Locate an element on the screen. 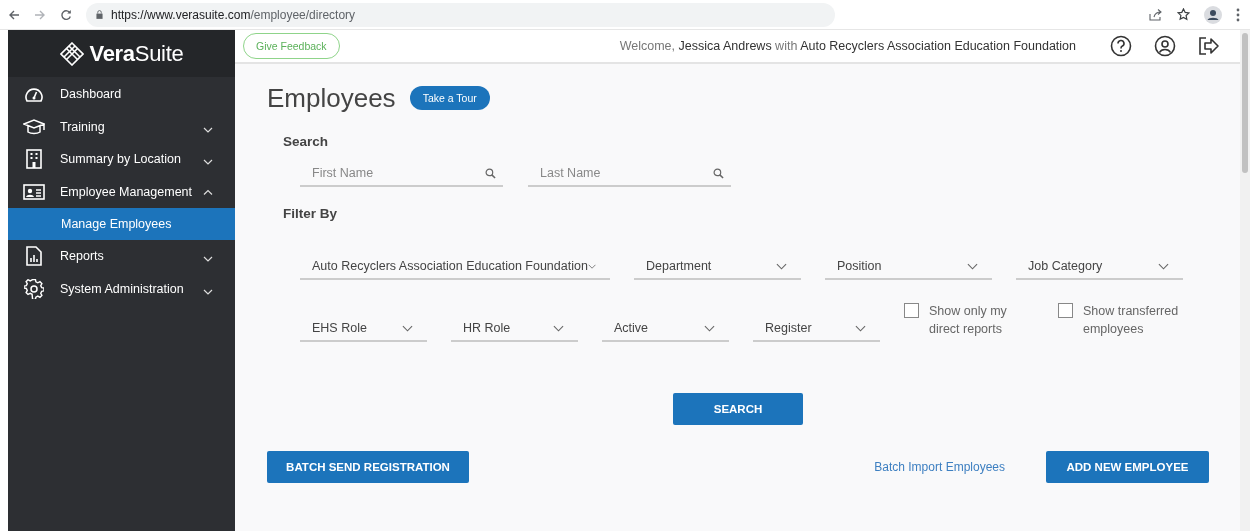 The width and height of the screenshot is (1250, 531). nav-item: System Administration is located at coordinates (121, 288).